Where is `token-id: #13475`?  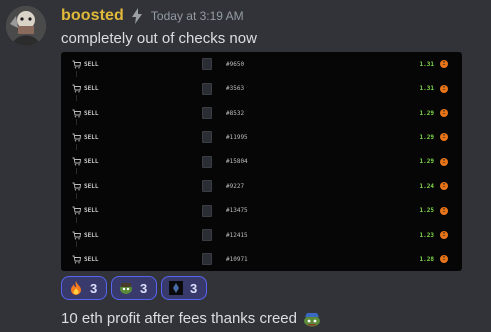
token-id: #13475 is located at coordinates (237, 211).